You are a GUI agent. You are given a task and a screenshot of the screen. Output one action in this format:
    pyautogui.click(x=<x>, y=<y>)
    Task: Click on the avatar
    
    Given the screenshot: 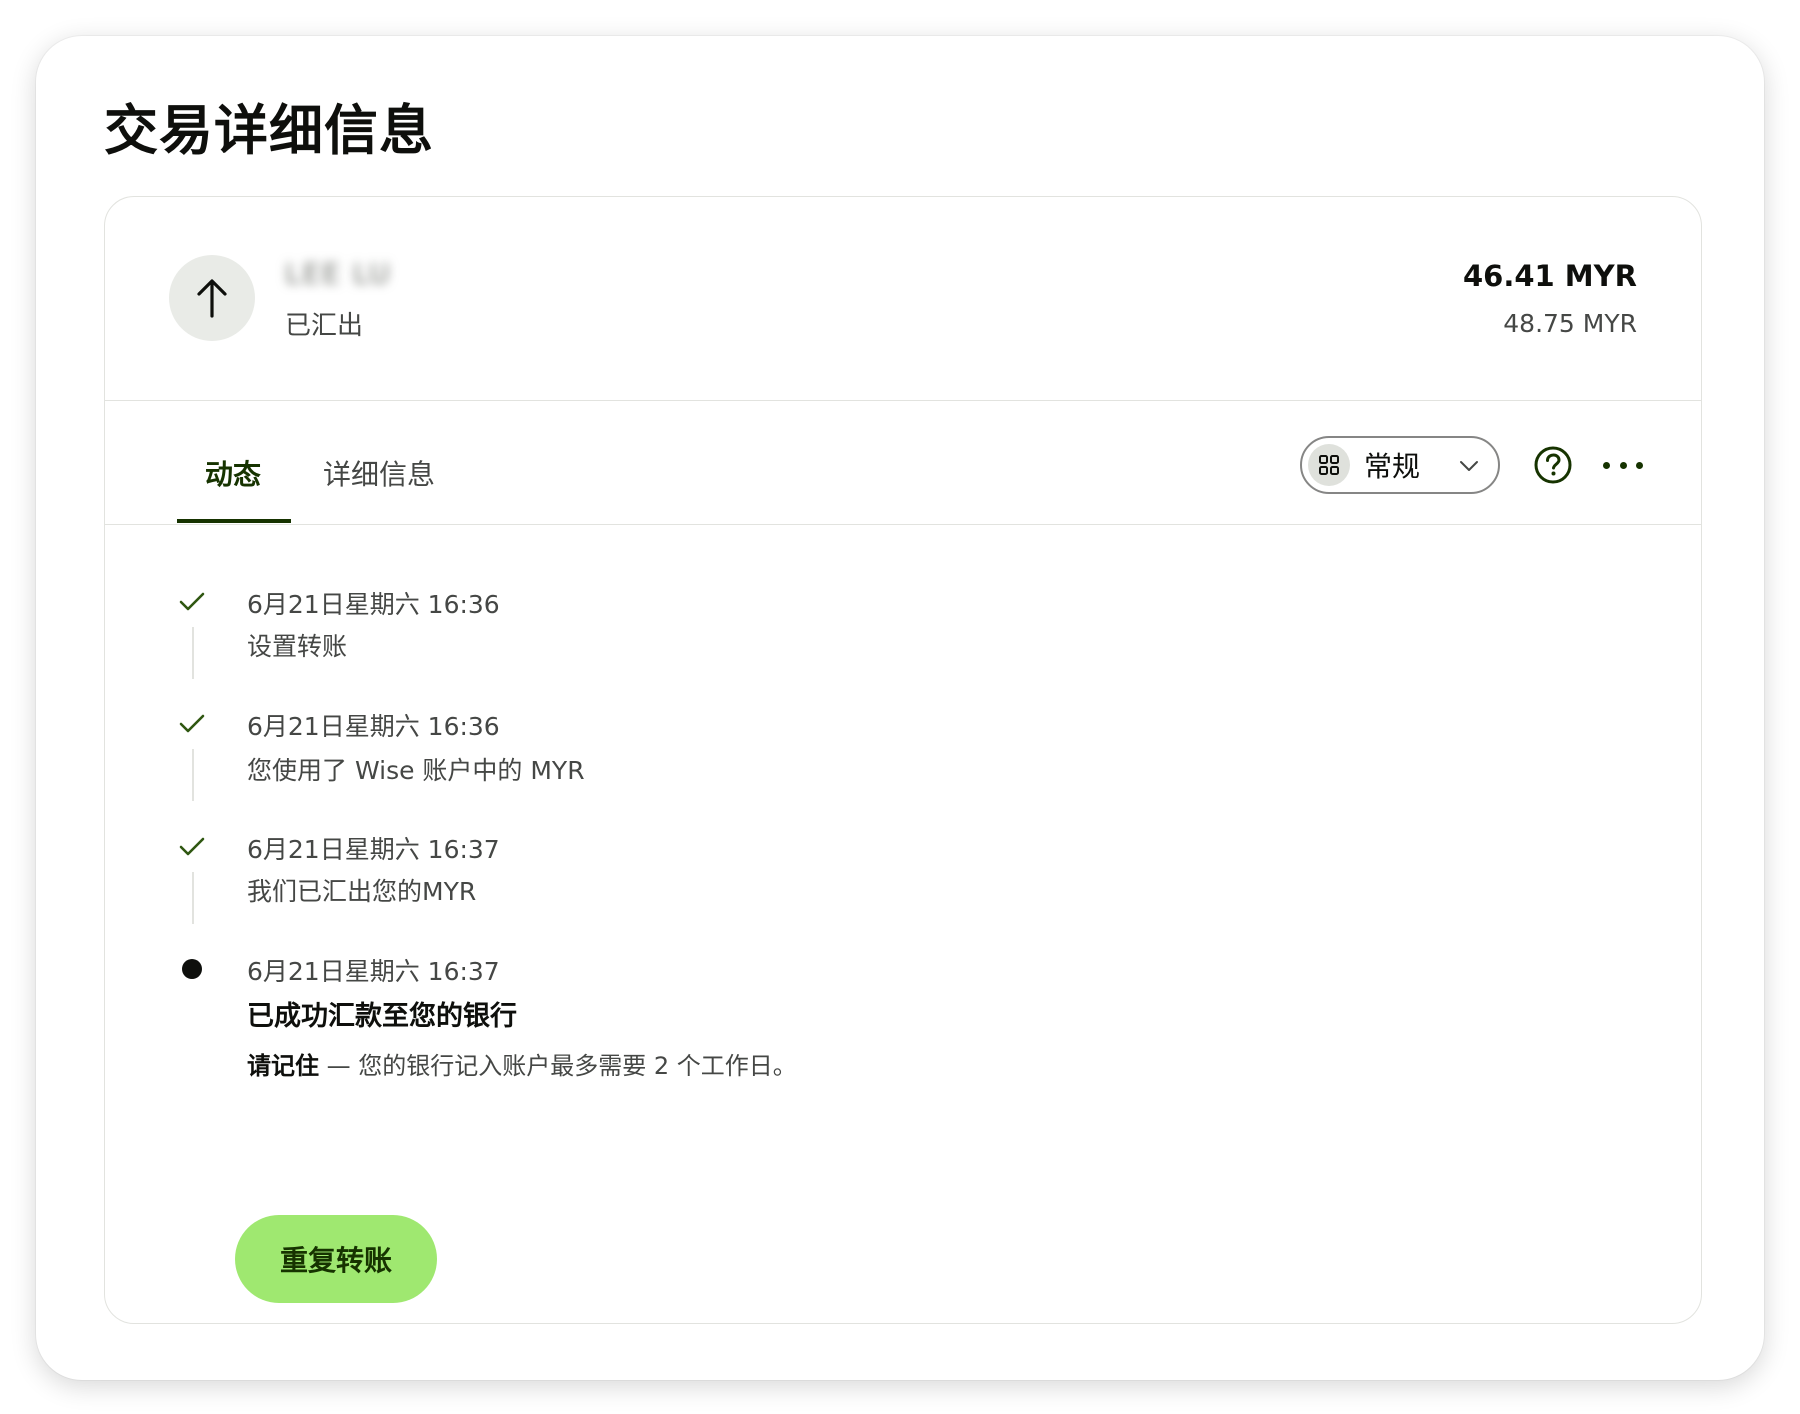 What is the action you would take?
    pyautogui.click(x=212, y=298)
    